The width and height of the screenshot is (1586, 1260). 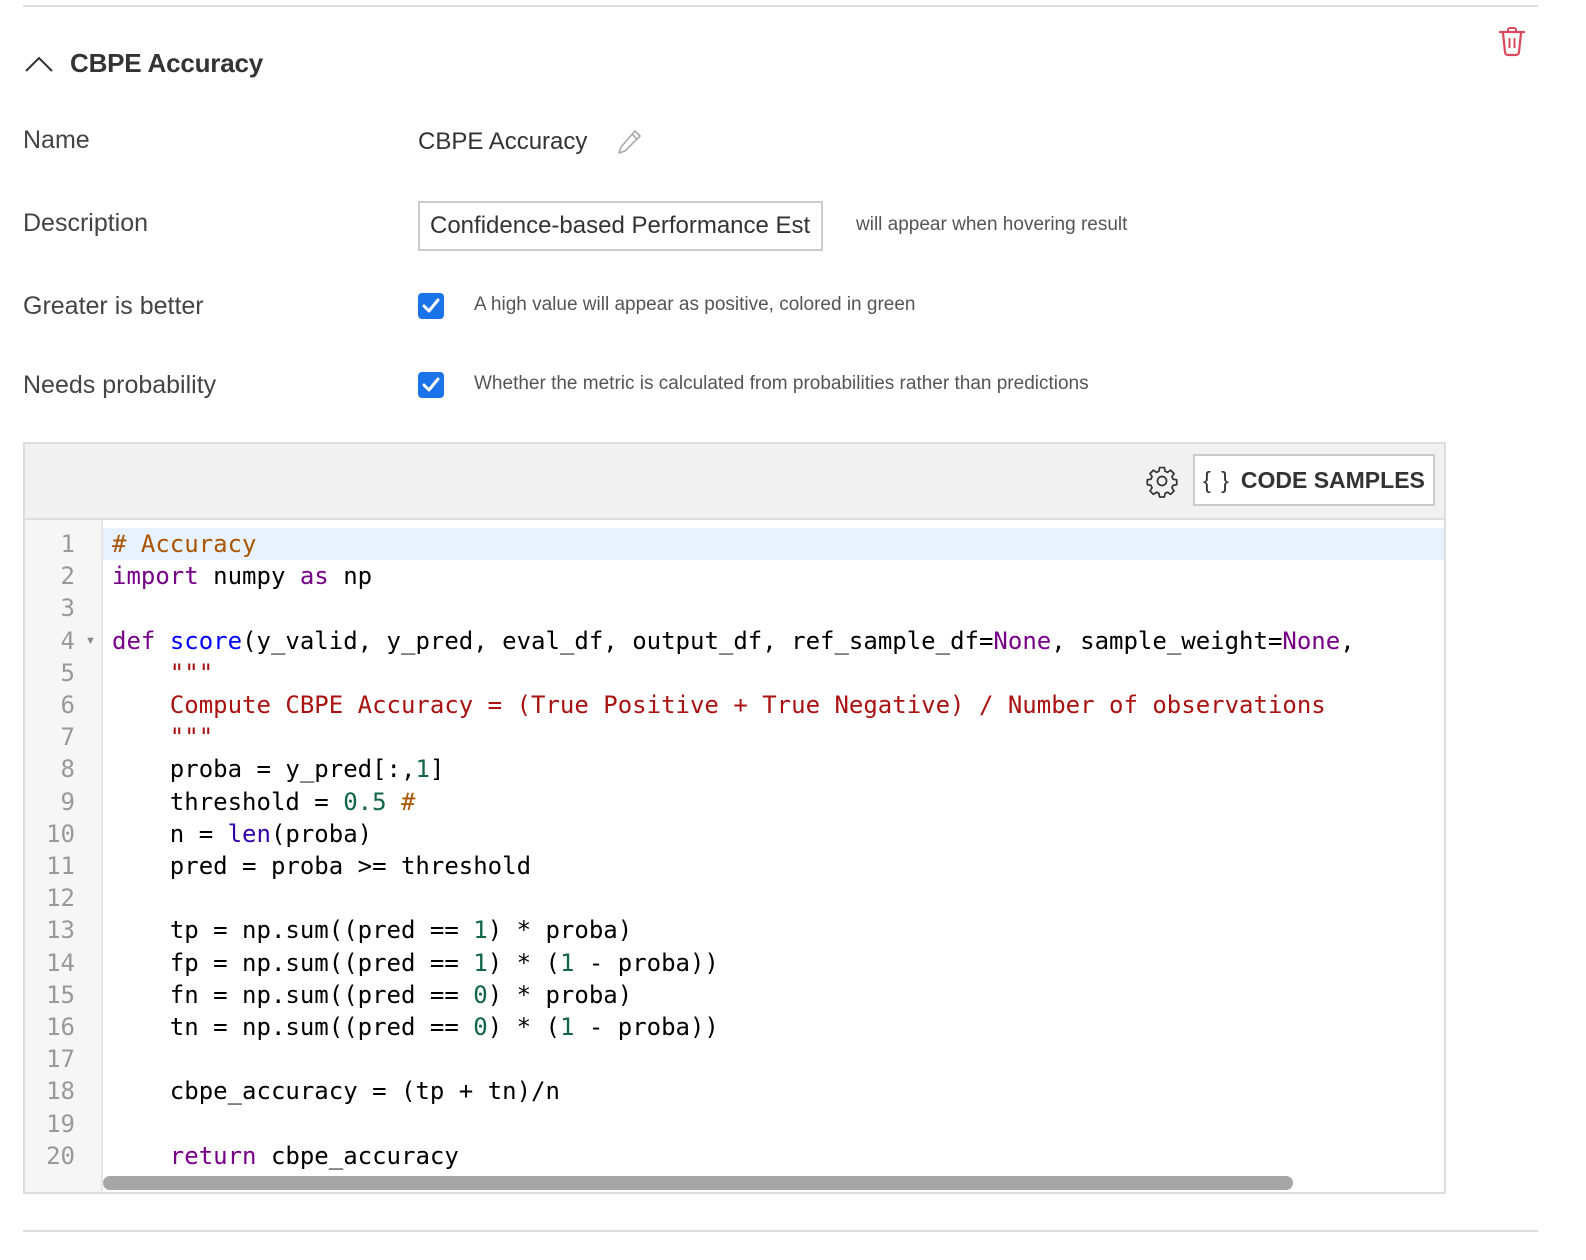 What do you see at coordinates (415, 1027) in the screenshot?
I see `code-line-text: tn = np.sum((pred == 0) * (1 - proba))` at bounding box center [415, 1027].